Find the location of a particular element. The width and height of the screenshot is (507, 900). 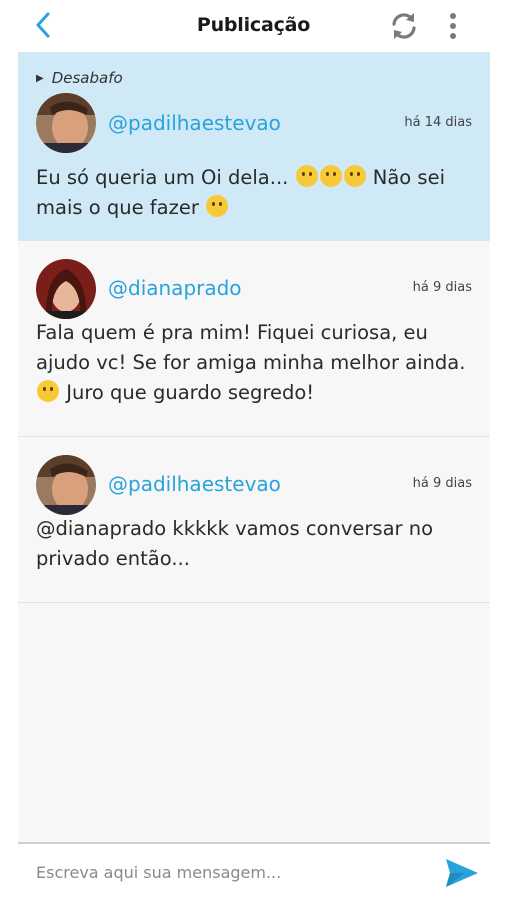

message-composer is located at coordinates (254, 871).